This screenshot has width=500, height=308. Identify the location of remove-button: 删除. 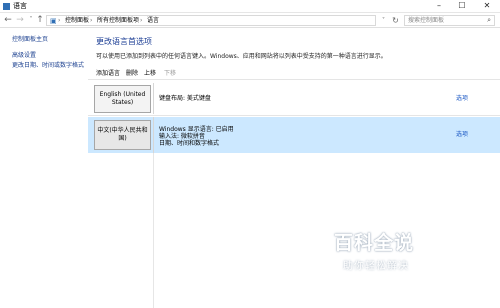
(132, 74).